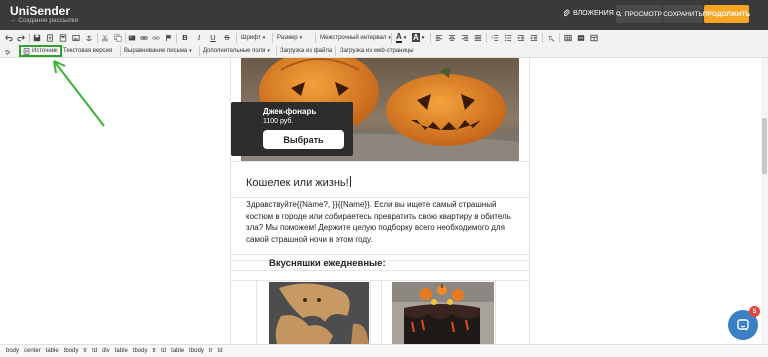 The height and width of the screenshot is (357, 768). Describe the element at coordinates (683, 14) in the screenshot. I see `save-button: СОХРАНИТЬ` at that location.